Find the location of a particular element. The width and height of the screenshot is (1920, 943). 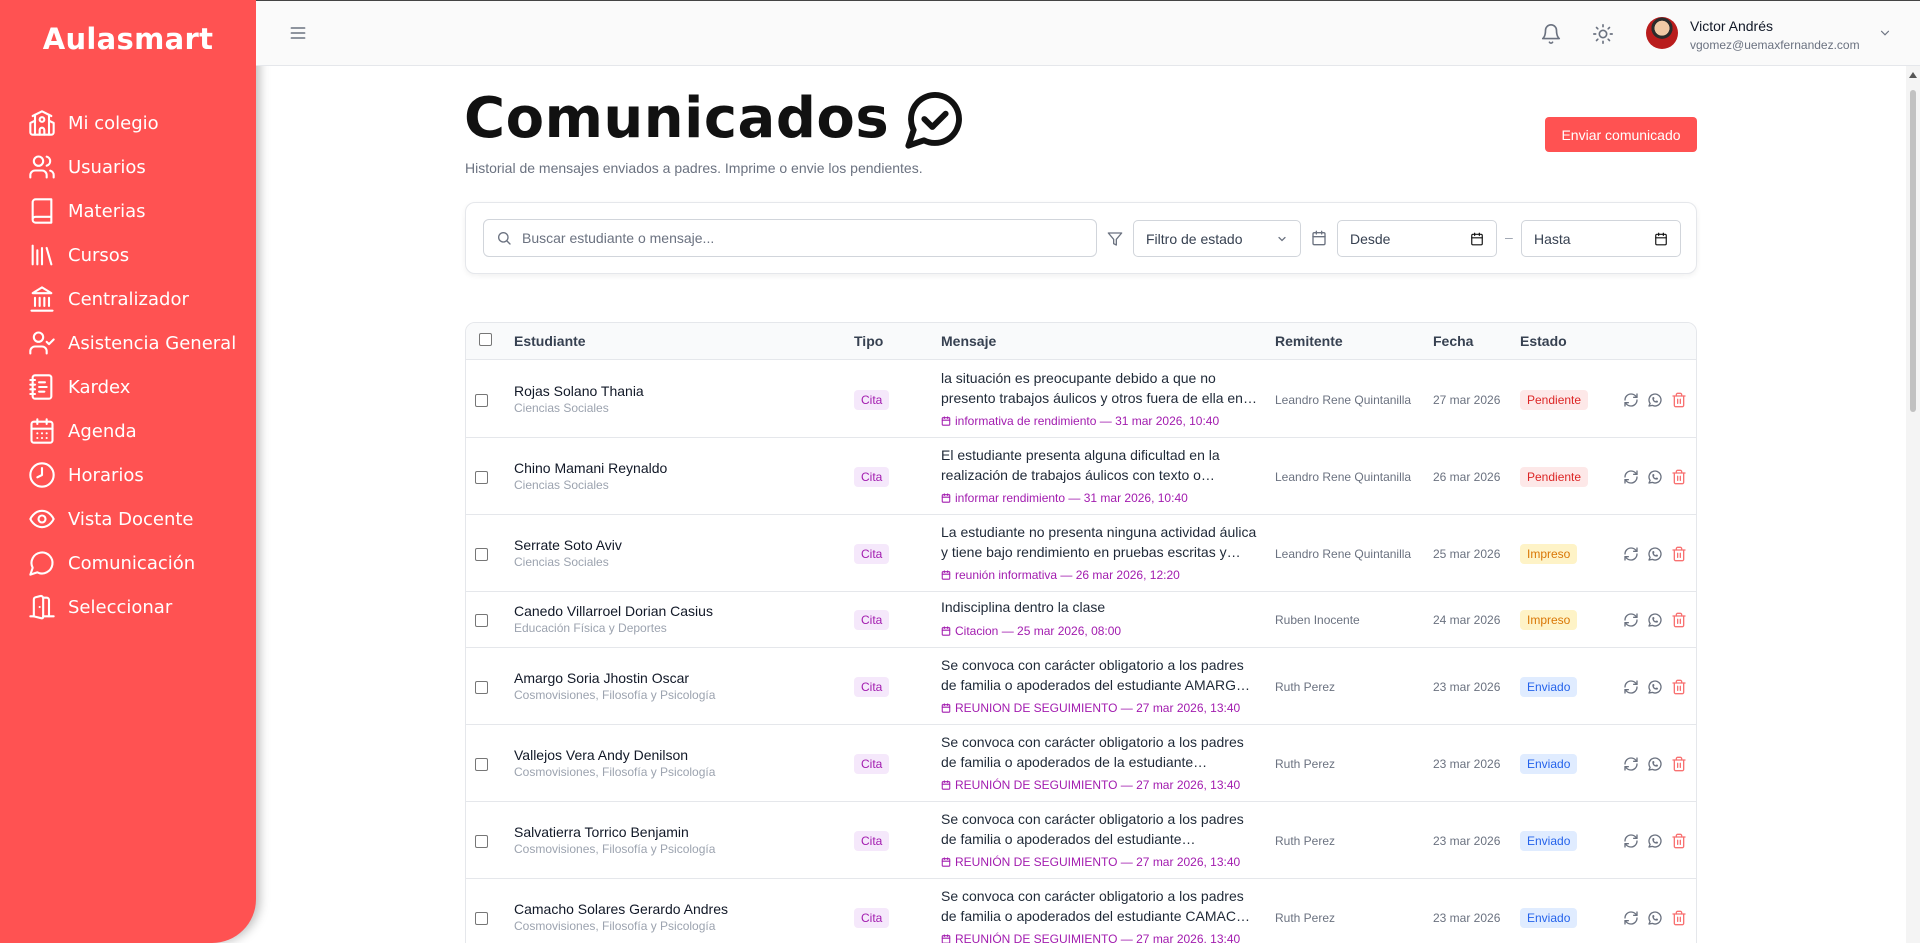

menu-icon is located at coordinates (298, 33).